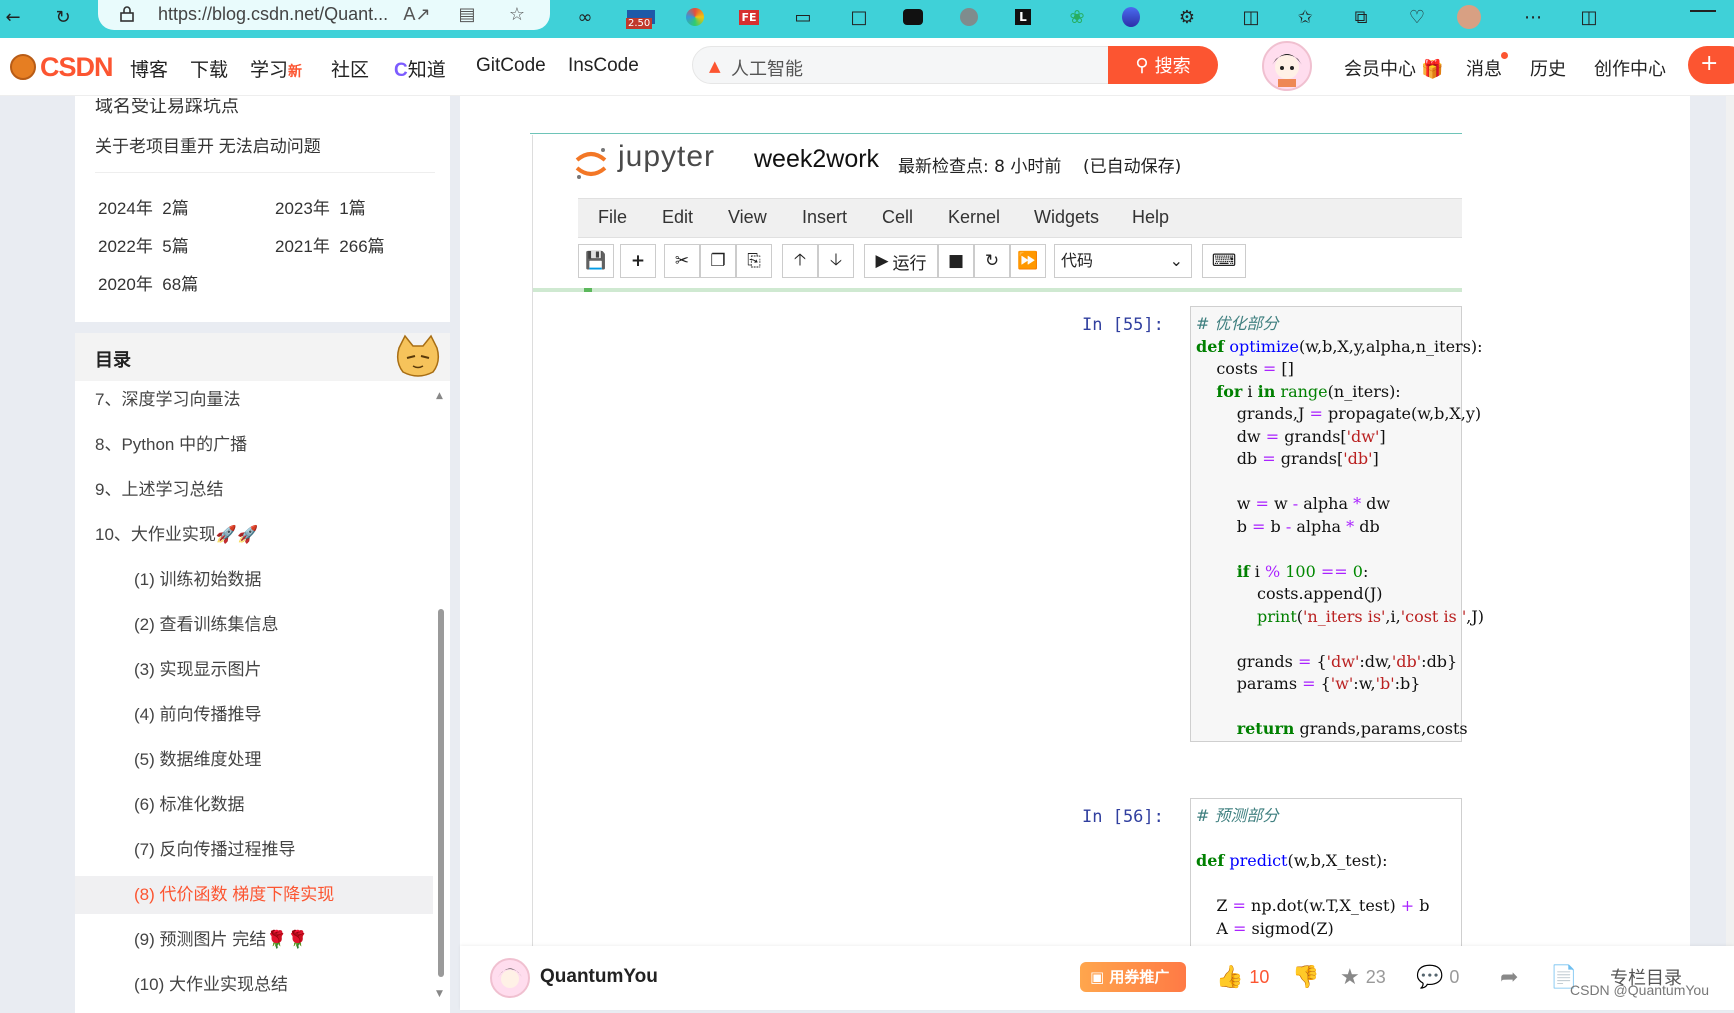 Image resolution: width=1734 pixels, height=1013 pixels. Describe the element at coordinates (302, 208) in the screenshot. I see `archive-year: 2023年` at that location.